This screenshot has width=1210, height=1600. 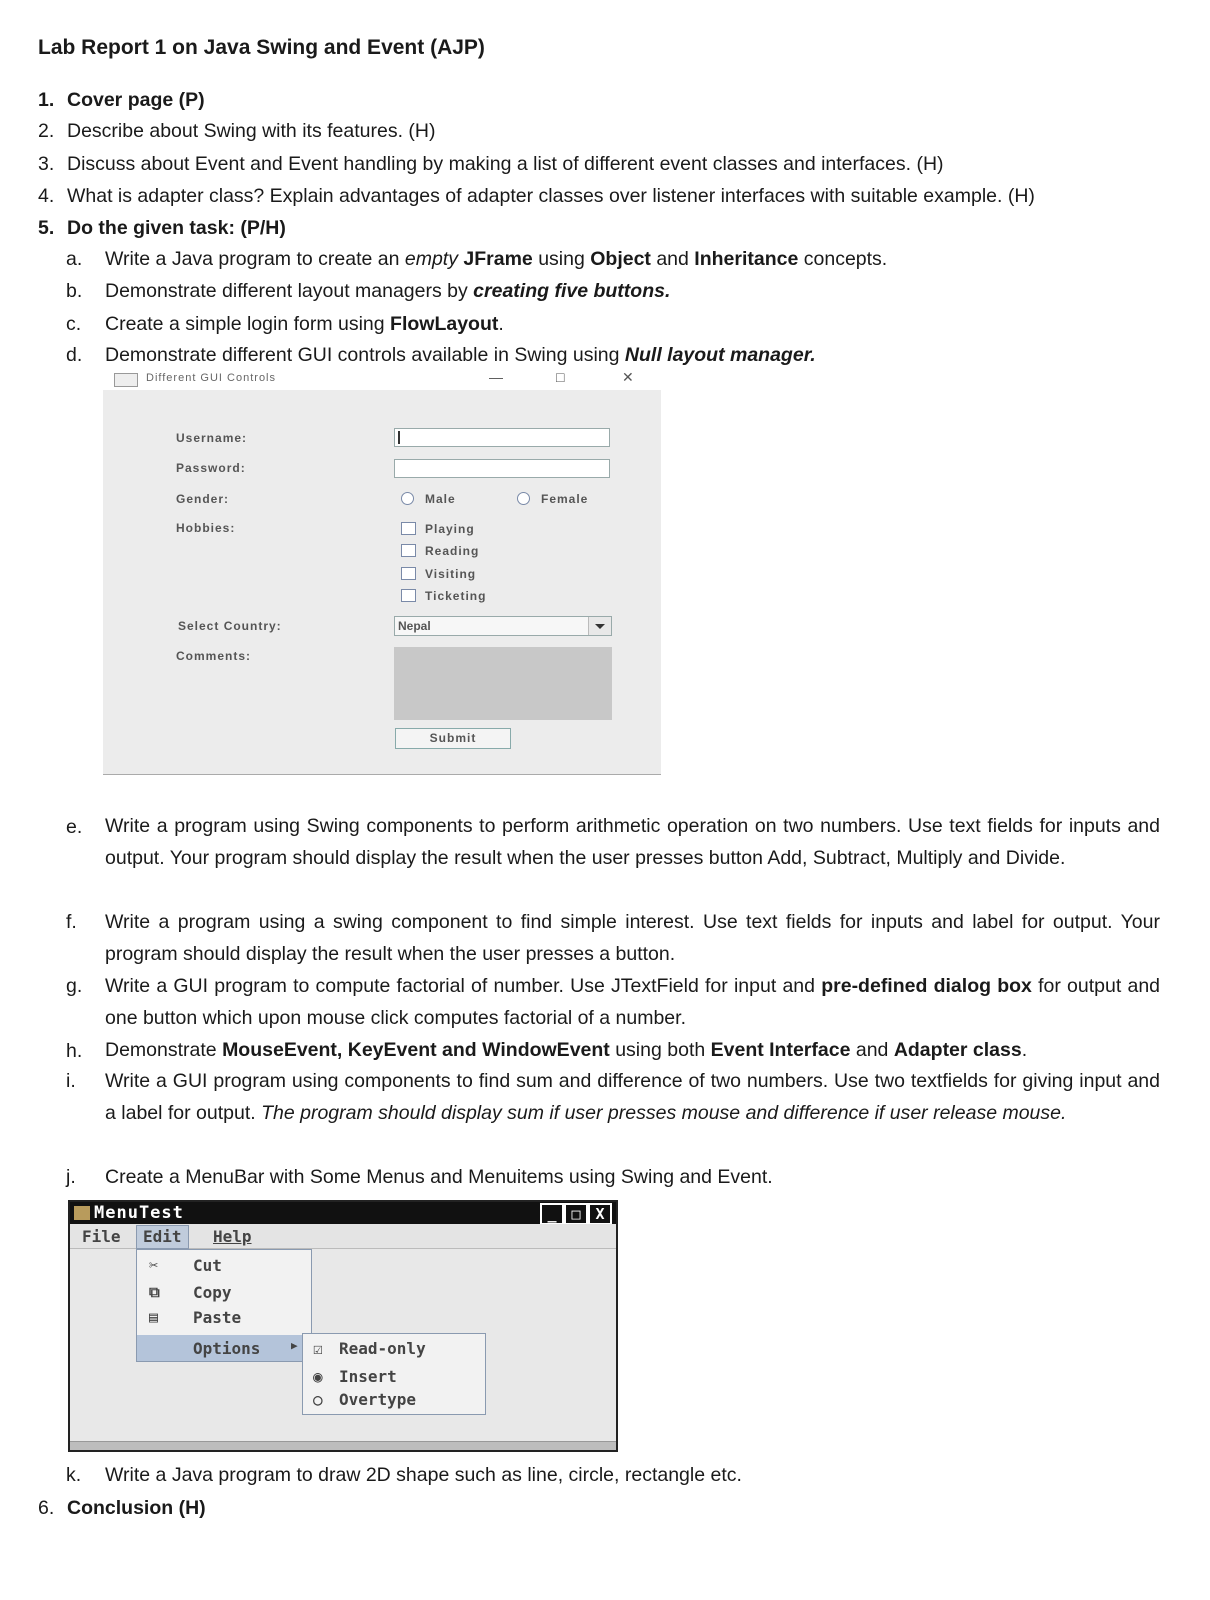 What do you see at coordinates (318, 1399) in the screenshot?
I see `radio-unselected-icon: ○` at bounding box center [318, 1399].